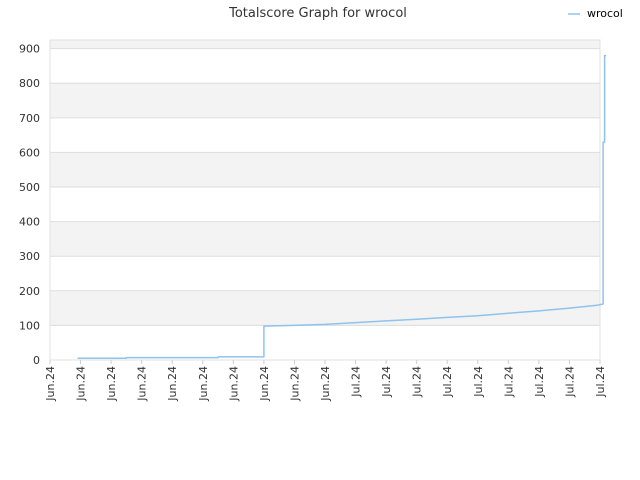 This screenshot has height=480, width=640. I want to click on y-tick-label: 600, so click(29, 152).